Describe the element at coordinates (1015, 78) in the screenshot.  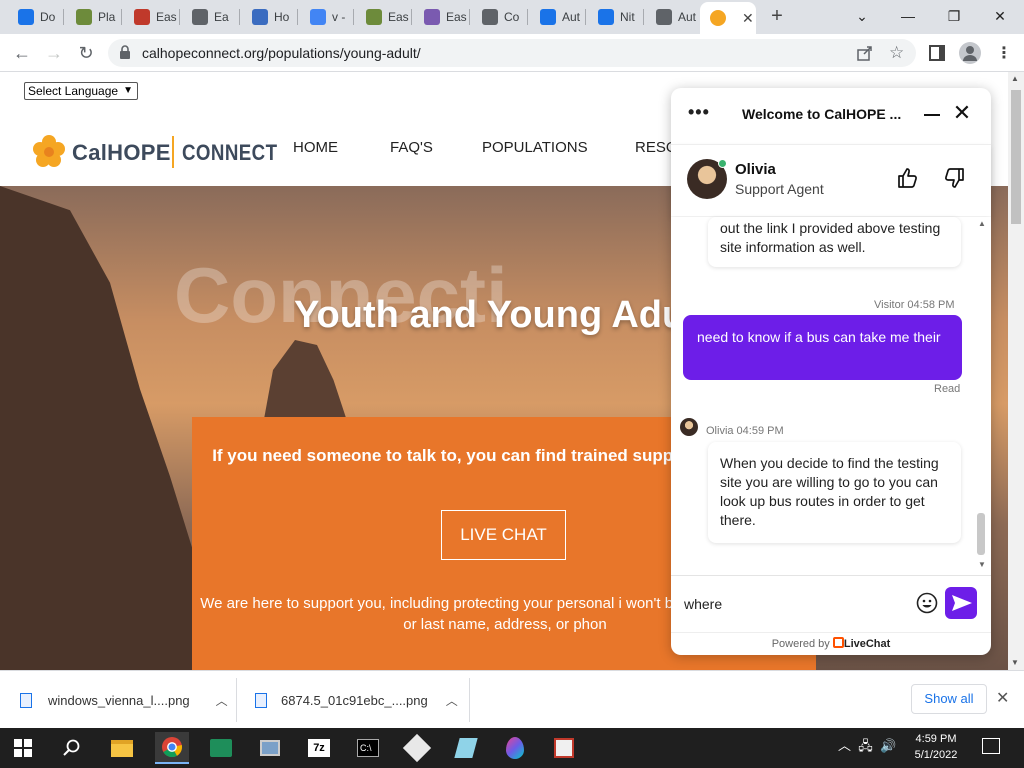
I see `scroll-up-icon: ▲` at that location.